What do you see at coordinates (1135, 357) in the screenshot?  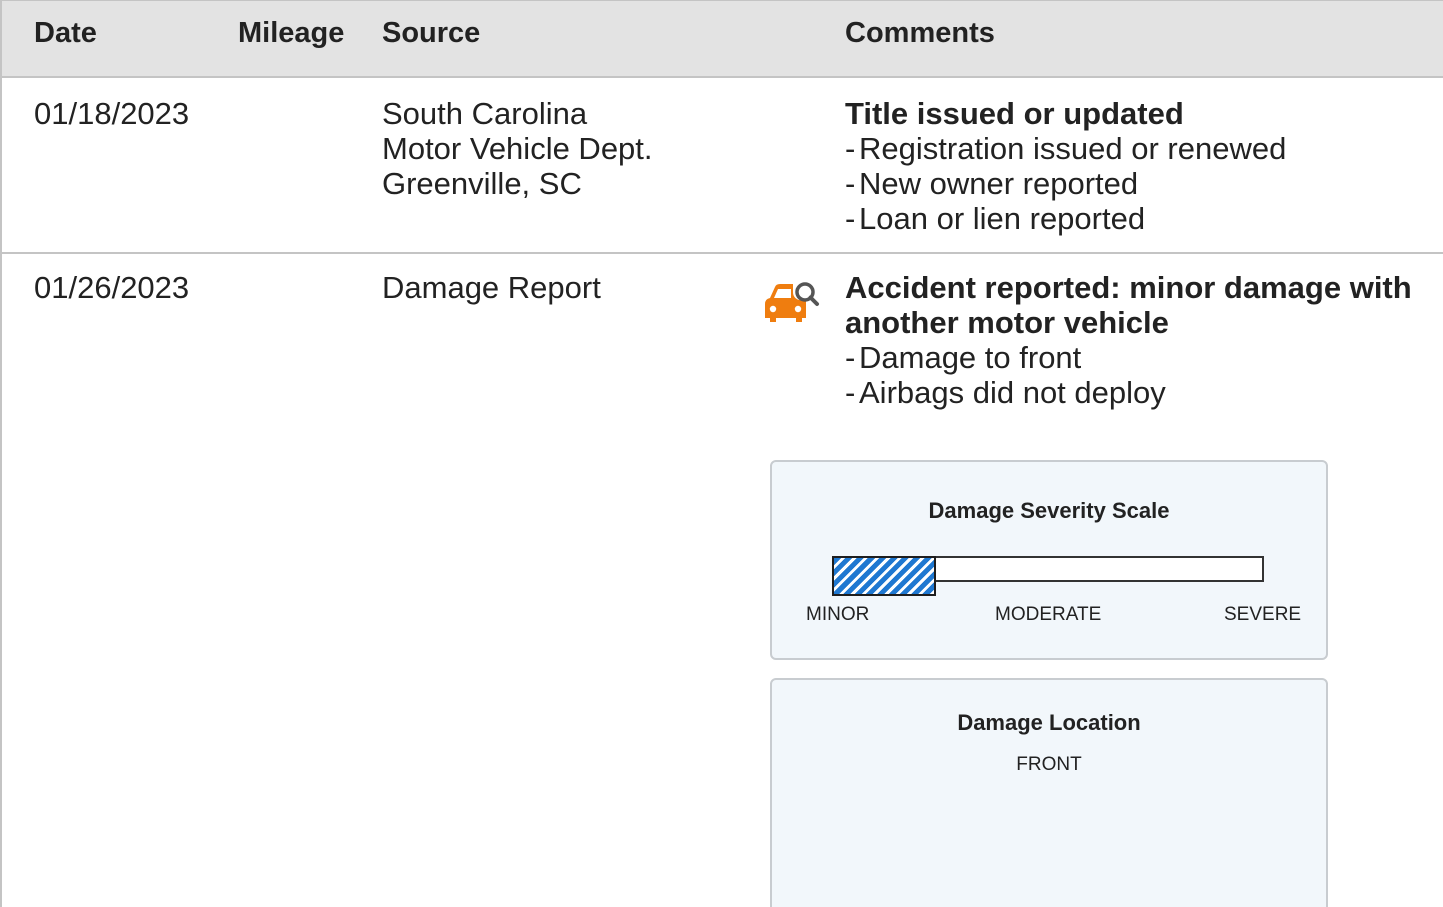 I see `comment-item: - Damage to front` at bounding box center [1135, 357].